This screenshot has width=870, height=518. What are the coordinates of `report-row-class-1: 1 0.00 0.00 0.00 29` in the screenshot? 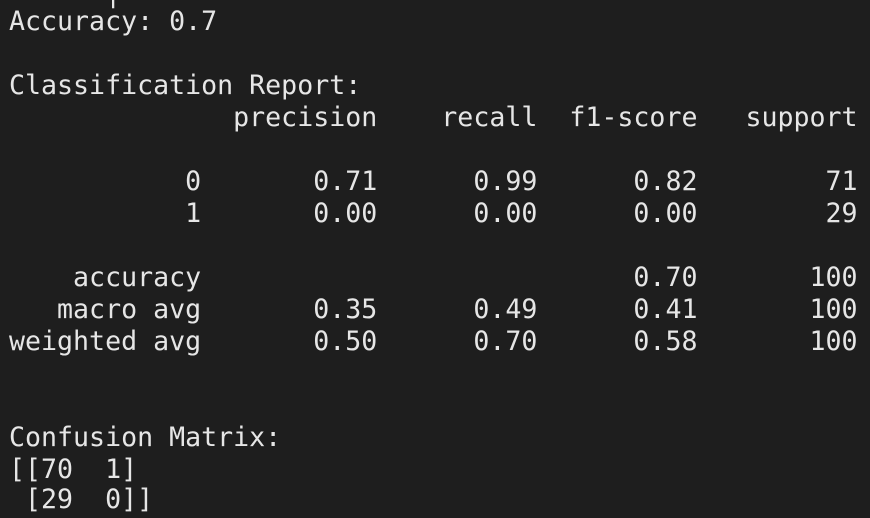 It's located at (433, 213).